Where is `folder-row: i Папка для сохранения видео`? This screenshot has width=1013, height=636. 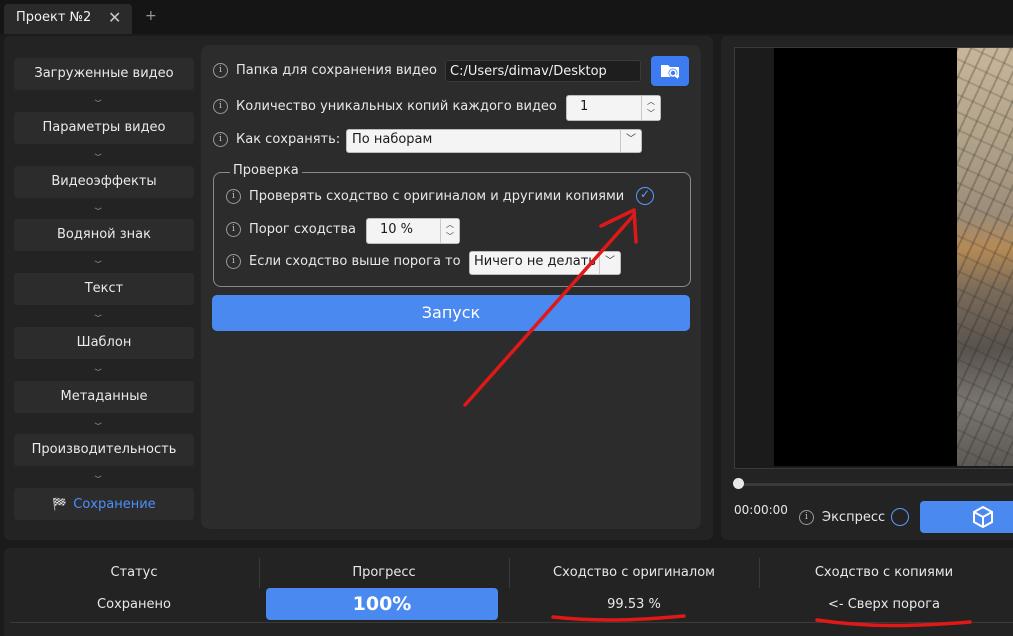
folder-row: i Папка для сохранения видео is located at coordinates (325, 70).